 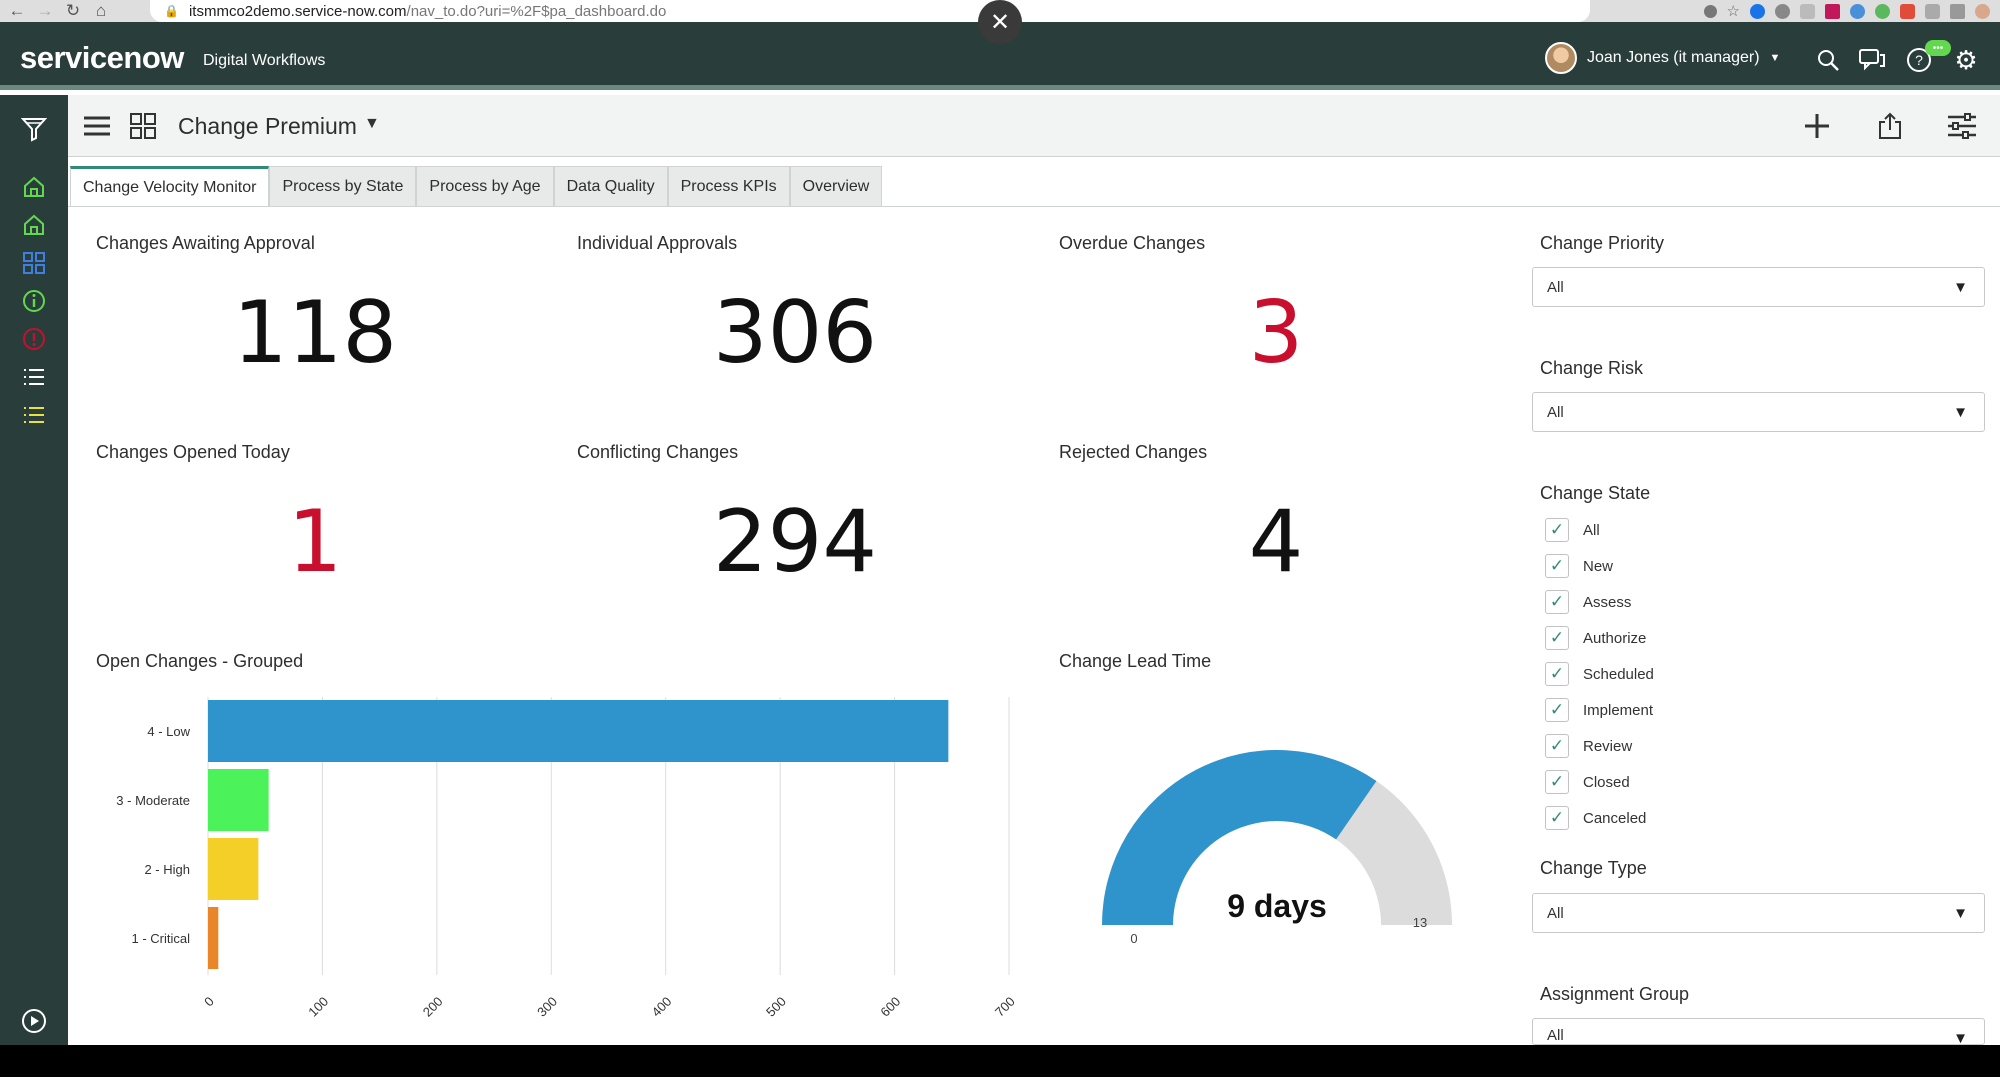 What do you see at coordinates (1828, 60) in the screenshot?
I see `search-icon` at bounding box center [1828, 60].